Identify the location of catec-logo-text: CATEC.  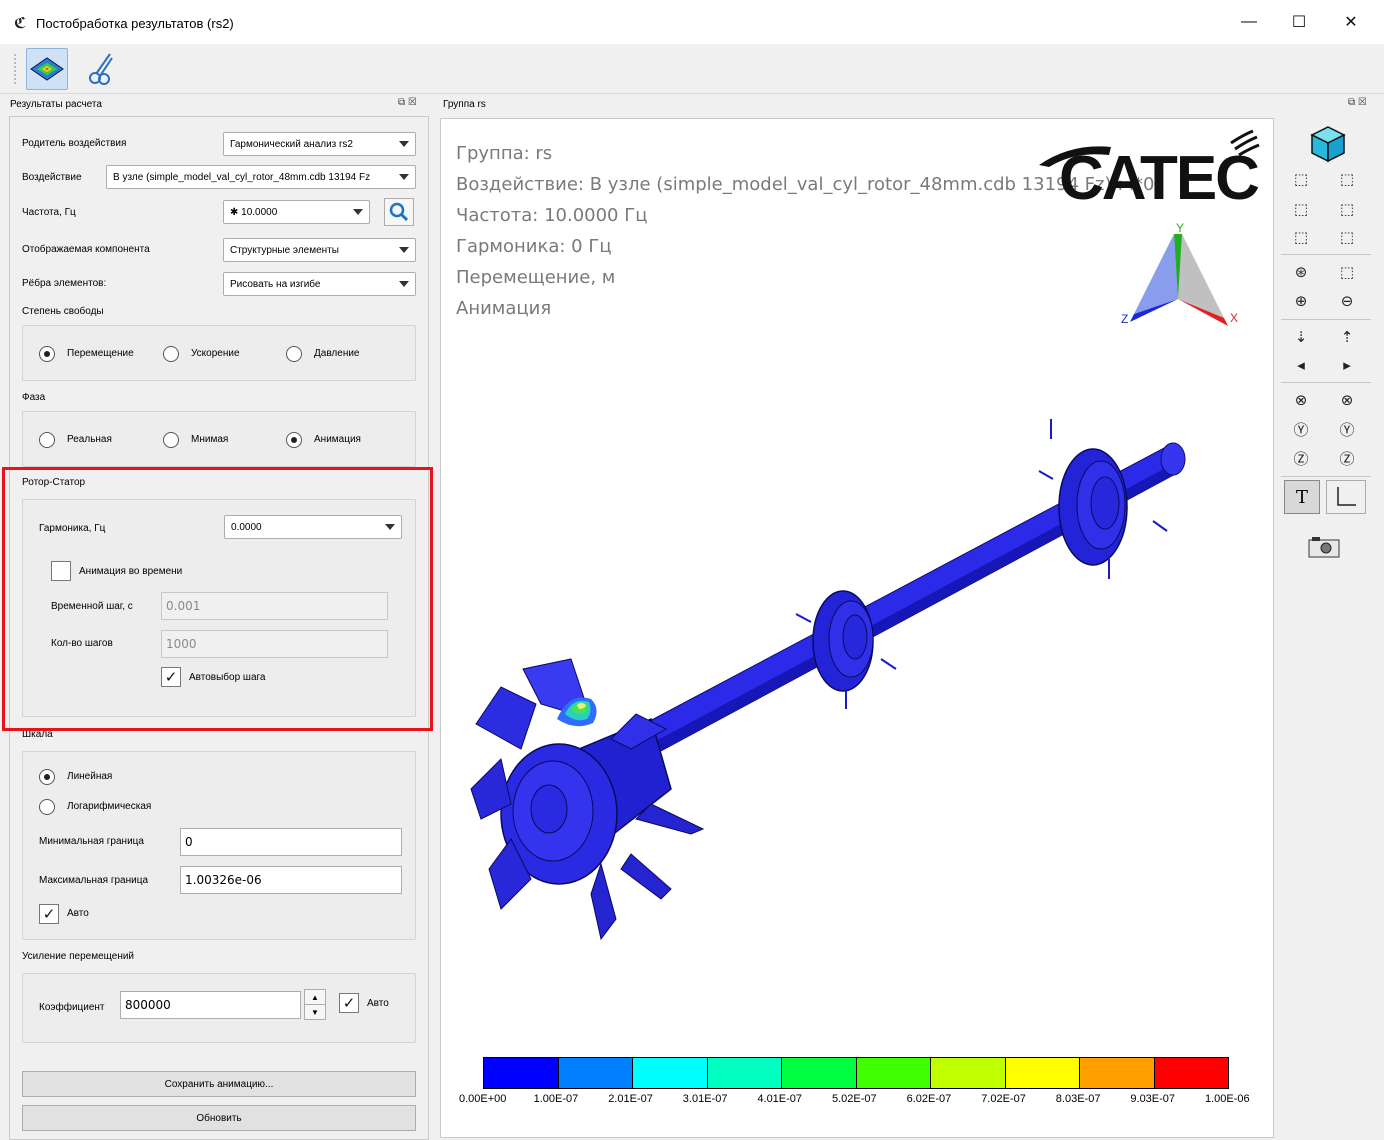
(1159, 178).